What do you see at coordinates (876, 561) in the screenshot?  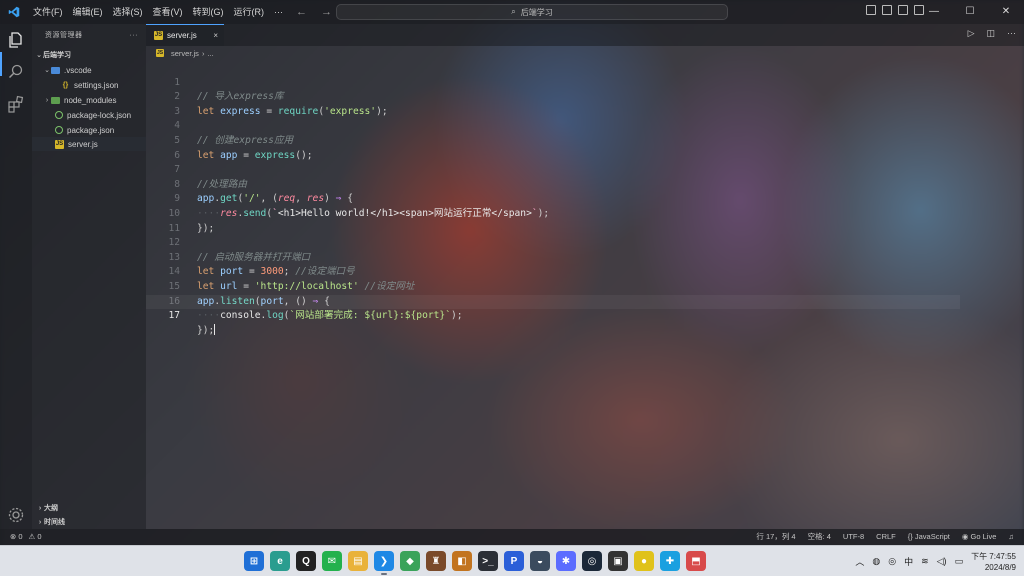 I see `qq-tray-icon: ◍` at bounding box center [876, 561].